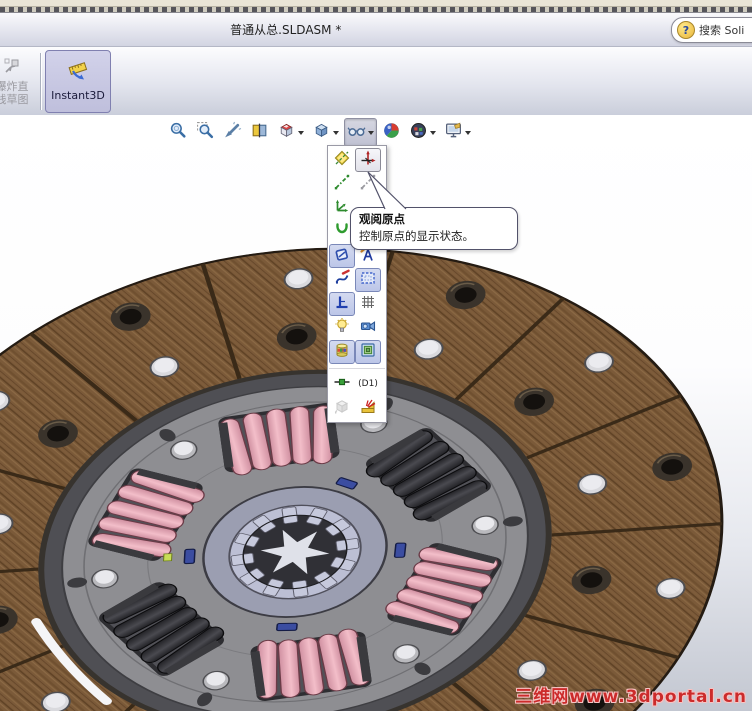 The height and width of the screenshot is (711, 752). I want to click on view-sketch-relations-icon, so click(342, 304).